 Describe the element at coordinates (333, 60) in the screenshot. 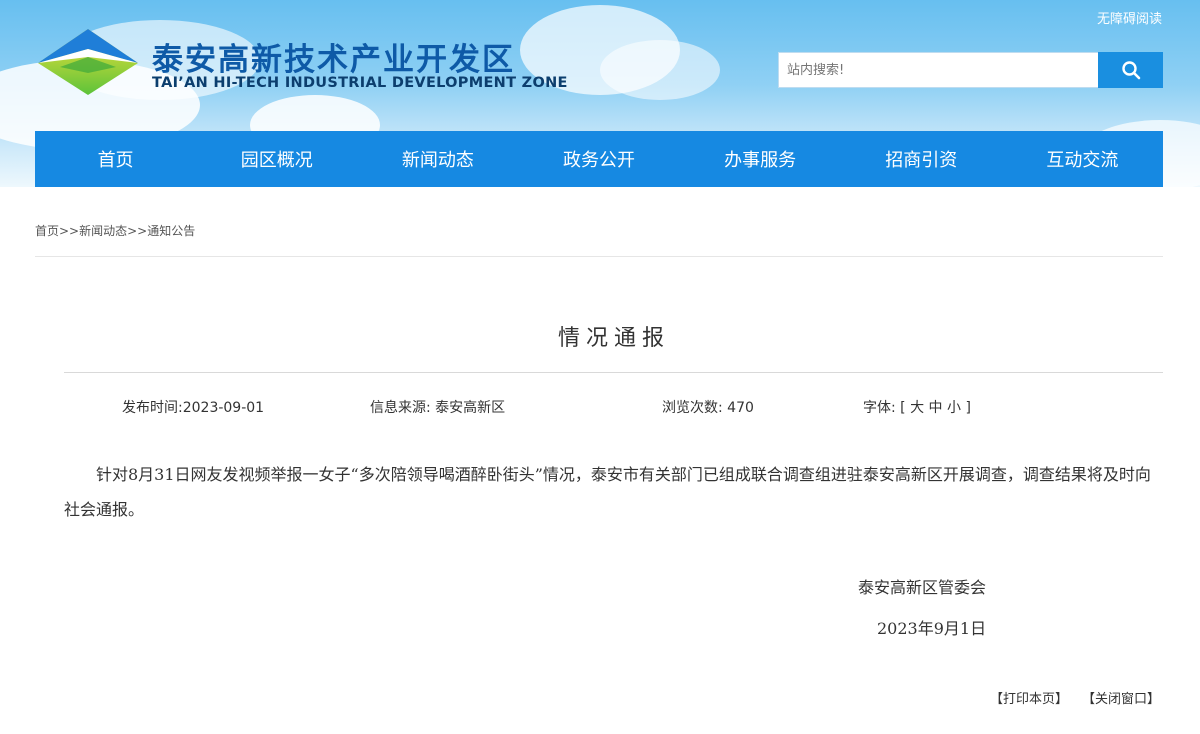

I see `site-title: 泰安高新技术产业开发区` at that location.